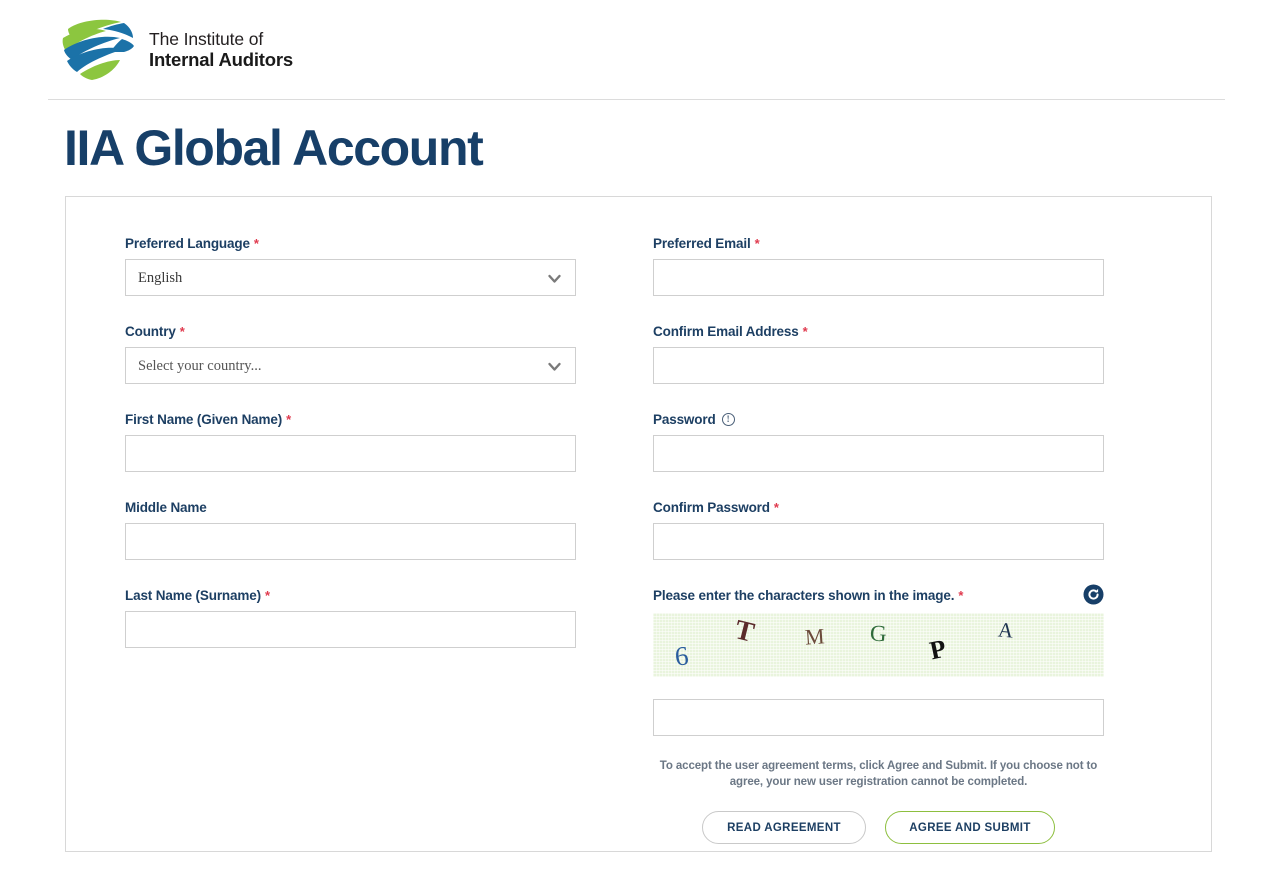  I want to click on last-name-input, so click(350, 629).